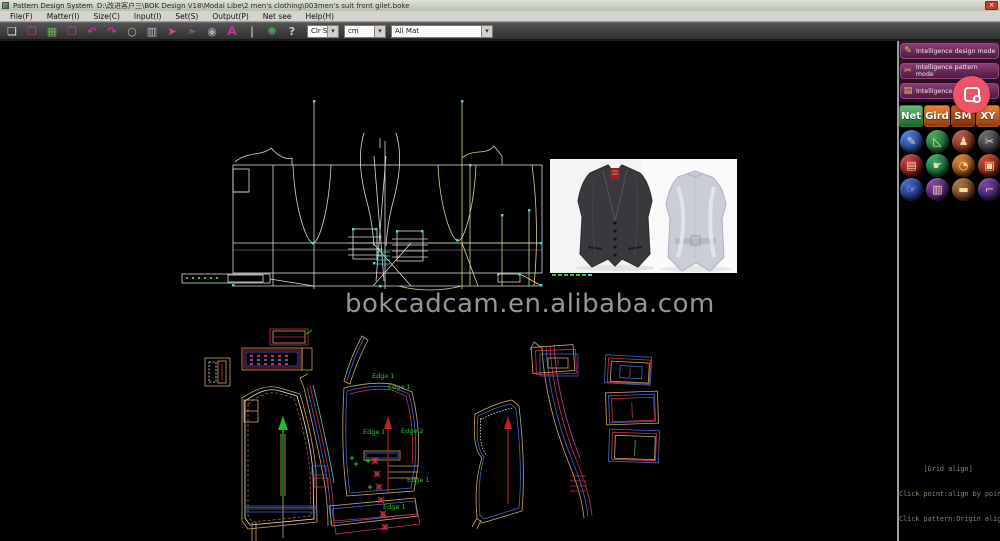 Image resolution: width=1000 pixels, height=541 pixels. I want to click on menu-input: Input(I), so click(147, 16).